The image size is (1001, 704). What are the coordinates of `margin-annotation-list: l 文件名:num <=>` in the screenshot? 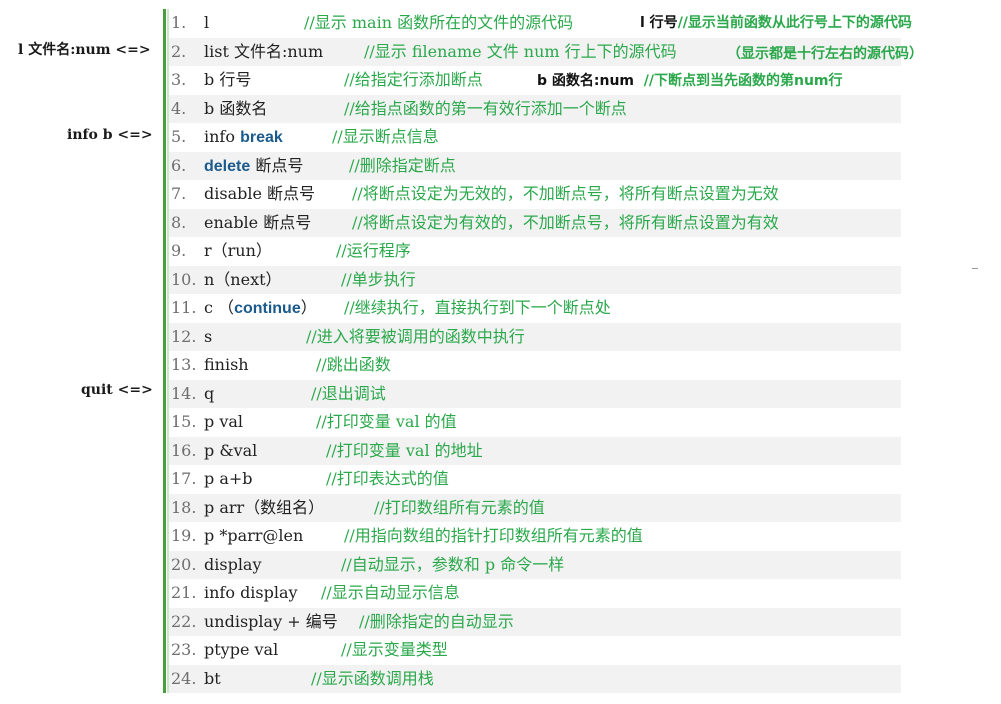 It's located at (84, 50).